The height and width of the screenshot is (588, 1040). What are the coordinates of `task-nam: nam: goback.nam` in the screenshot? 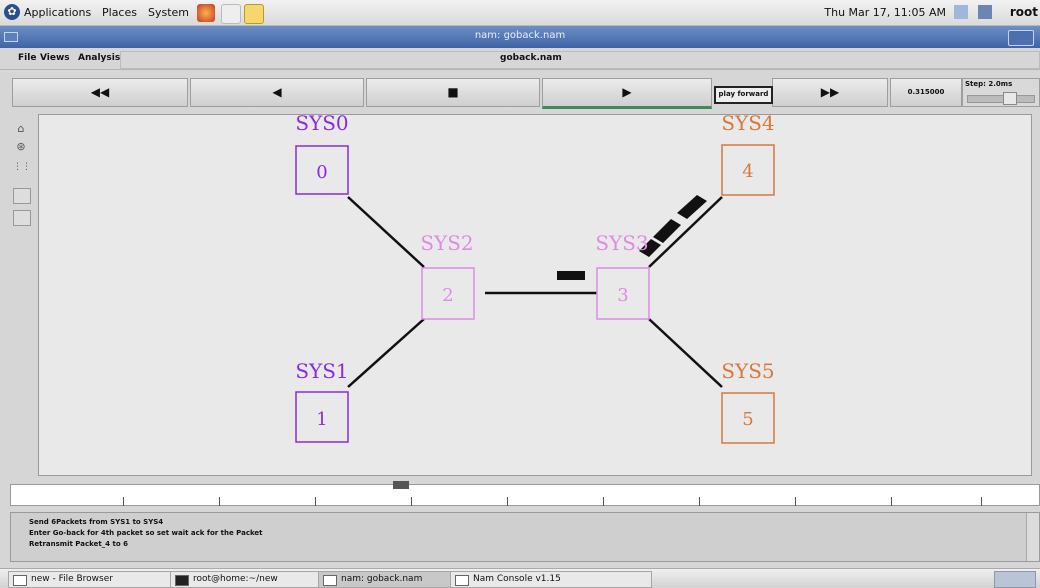 It's located at (394, 579).